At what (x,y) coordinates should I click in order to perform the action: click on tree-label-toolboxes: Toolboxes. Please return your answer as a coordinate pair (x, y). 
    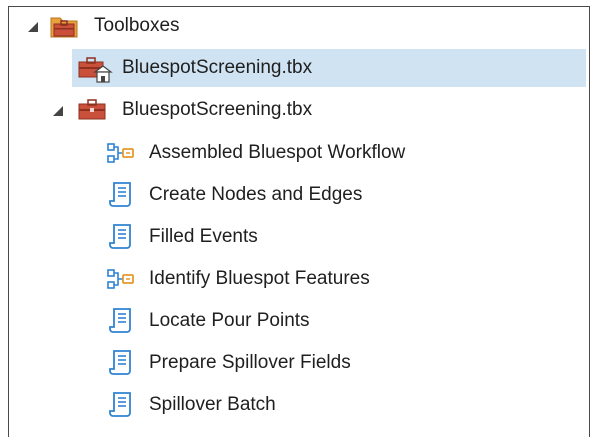
    Looking at the image, I should click on (137, 25).